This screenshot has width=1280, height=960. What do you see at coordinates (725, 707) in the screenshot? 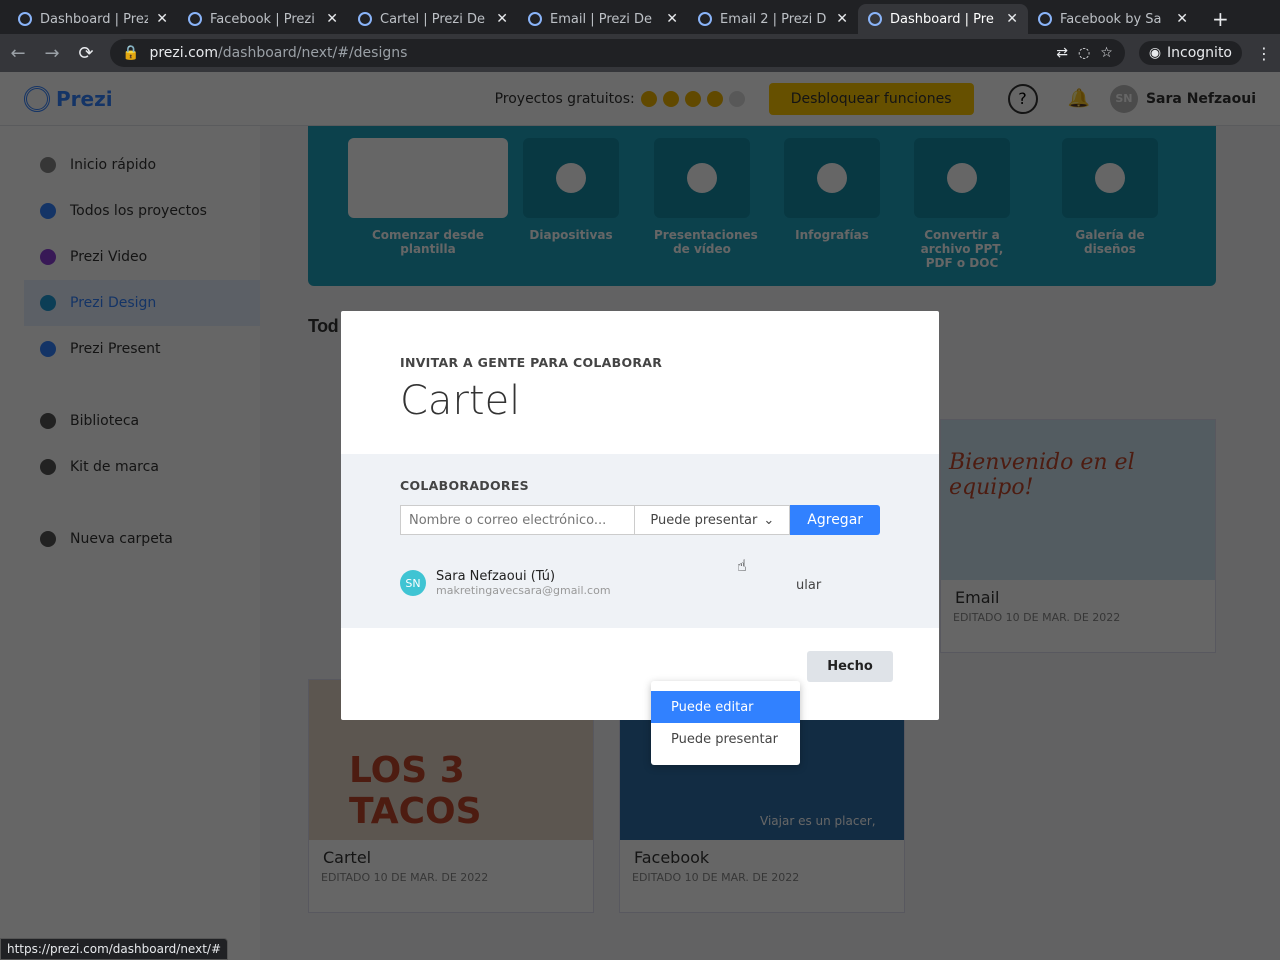
I see `option-can-edit: Puede editar` at bounding box center [725, 707].